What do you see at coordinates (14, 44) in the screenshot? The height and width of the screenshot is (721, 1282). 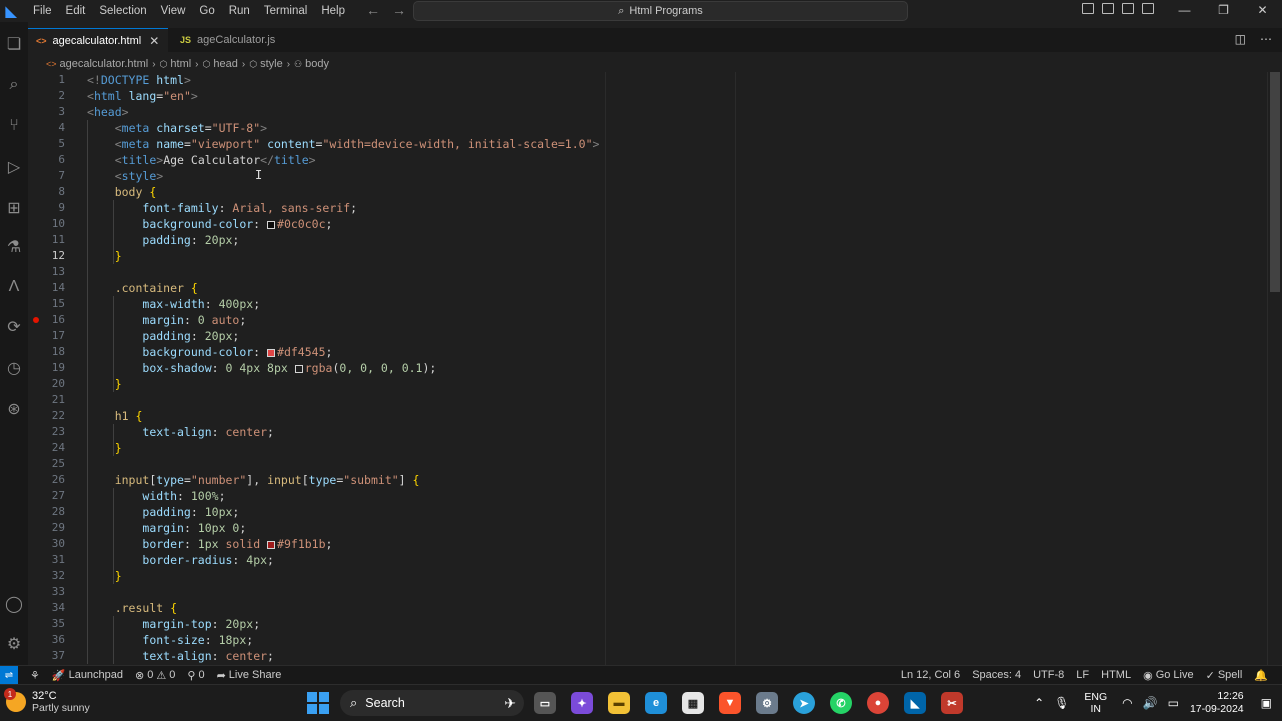 I see `explorer-icon: ❏` at bounding box center [14, 44].